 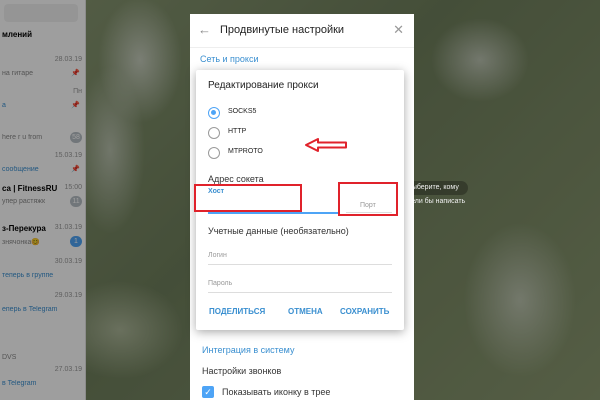 I want to click on password-underline, so click(x=300, y=292).